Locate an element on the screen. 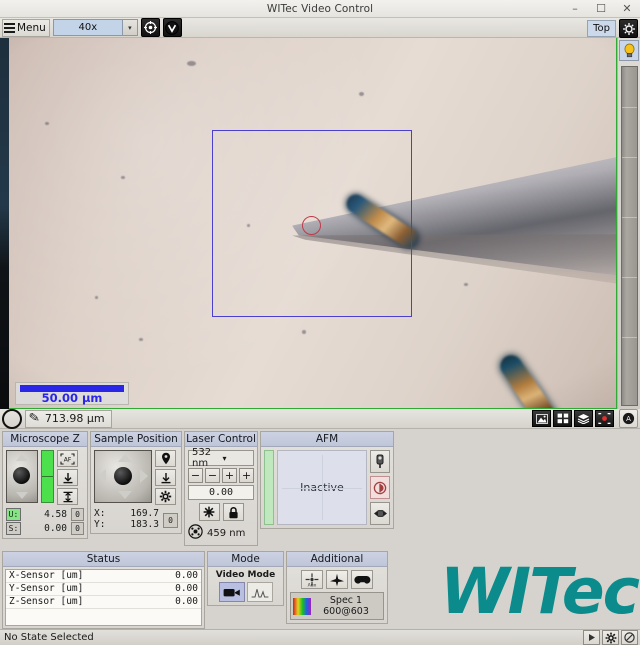 This screenshot has height=645, width=640. target-icon is located at coordinates (150, 27).